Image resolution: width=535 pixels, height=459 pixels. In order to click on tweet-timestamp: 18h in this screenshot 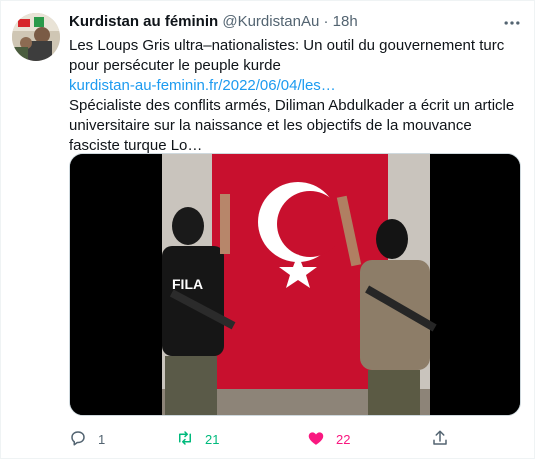, I will do `click(345, 21)`.